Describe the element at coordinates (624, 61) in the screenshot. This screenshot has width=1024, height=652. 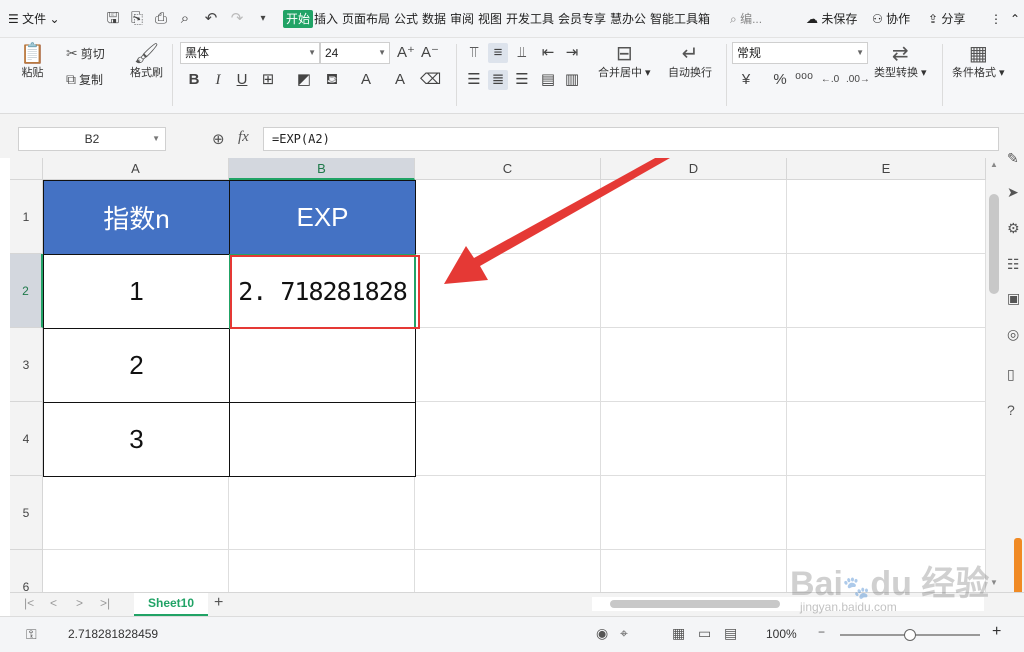
I see `merge-center-button: ⊟ 合并居中 ▾` at that location.